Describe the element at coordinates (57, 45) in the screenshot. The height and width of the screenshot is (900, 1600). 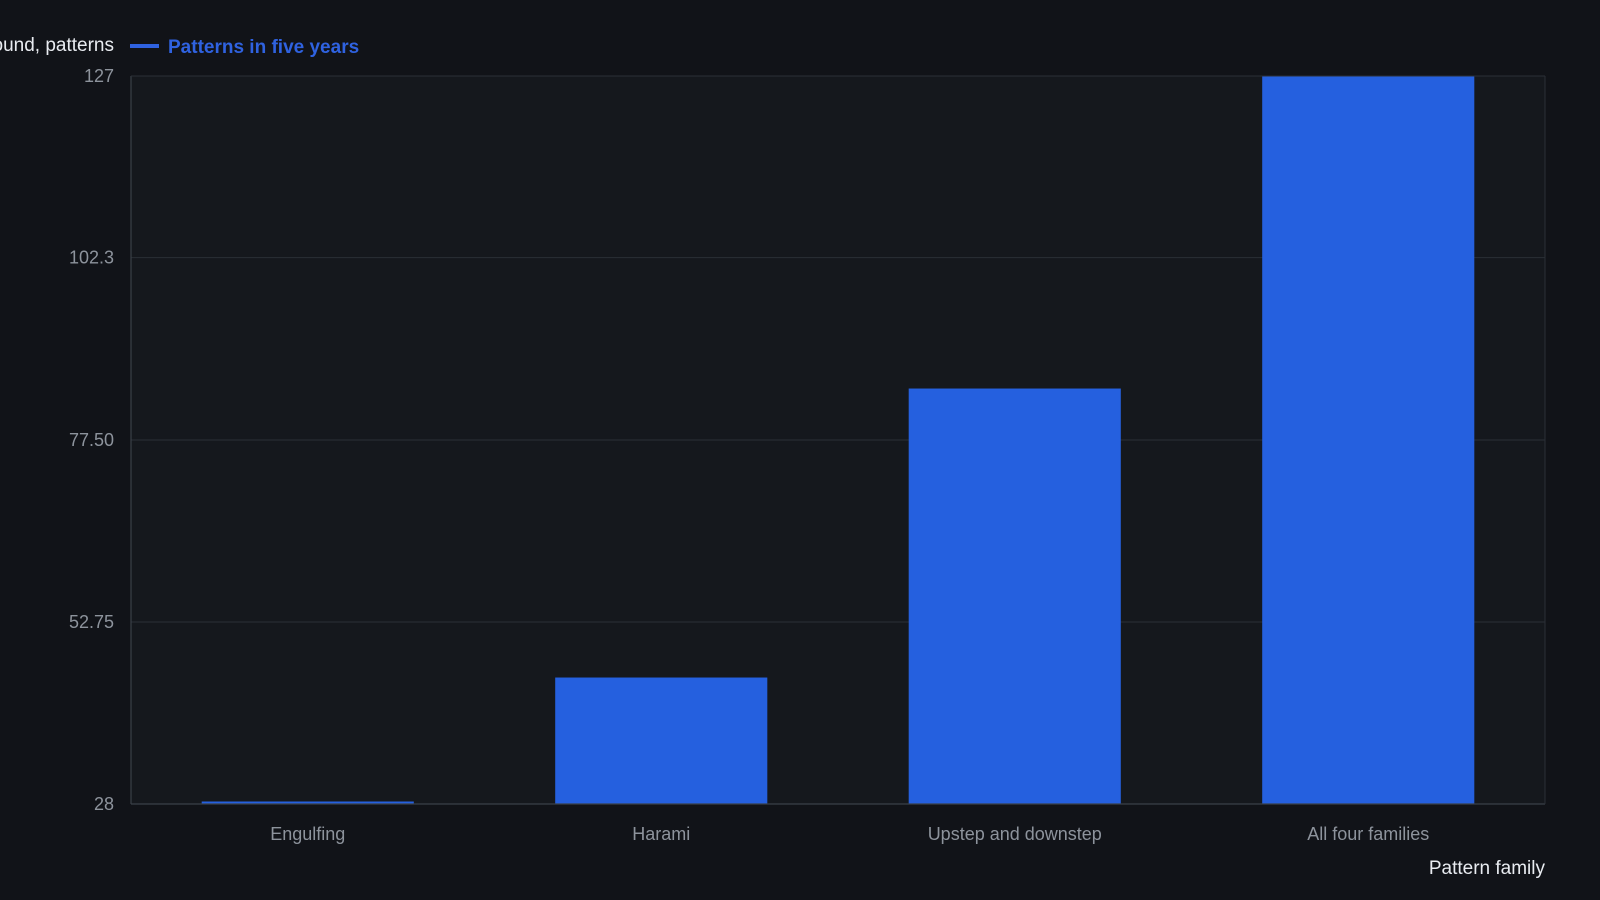
I see `y-axis-title: ound, patterns` at that location.